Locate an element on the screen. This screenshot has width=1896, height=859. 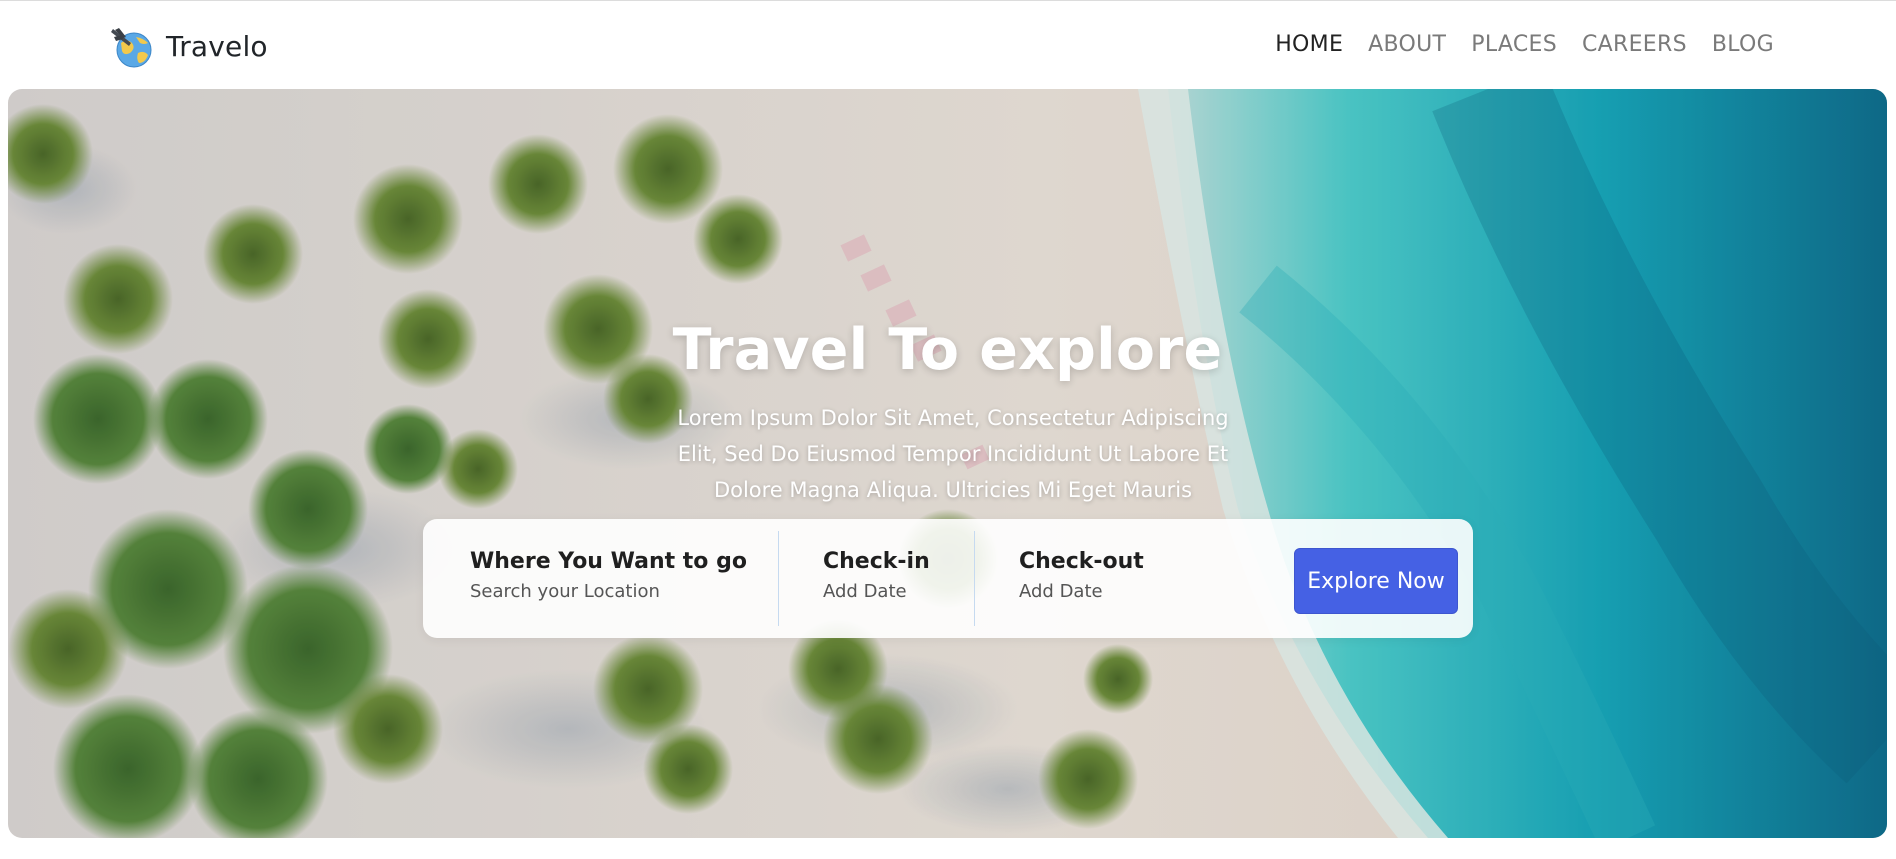
location-field-title: Where You Want to go is located at coordinates (608, 561).